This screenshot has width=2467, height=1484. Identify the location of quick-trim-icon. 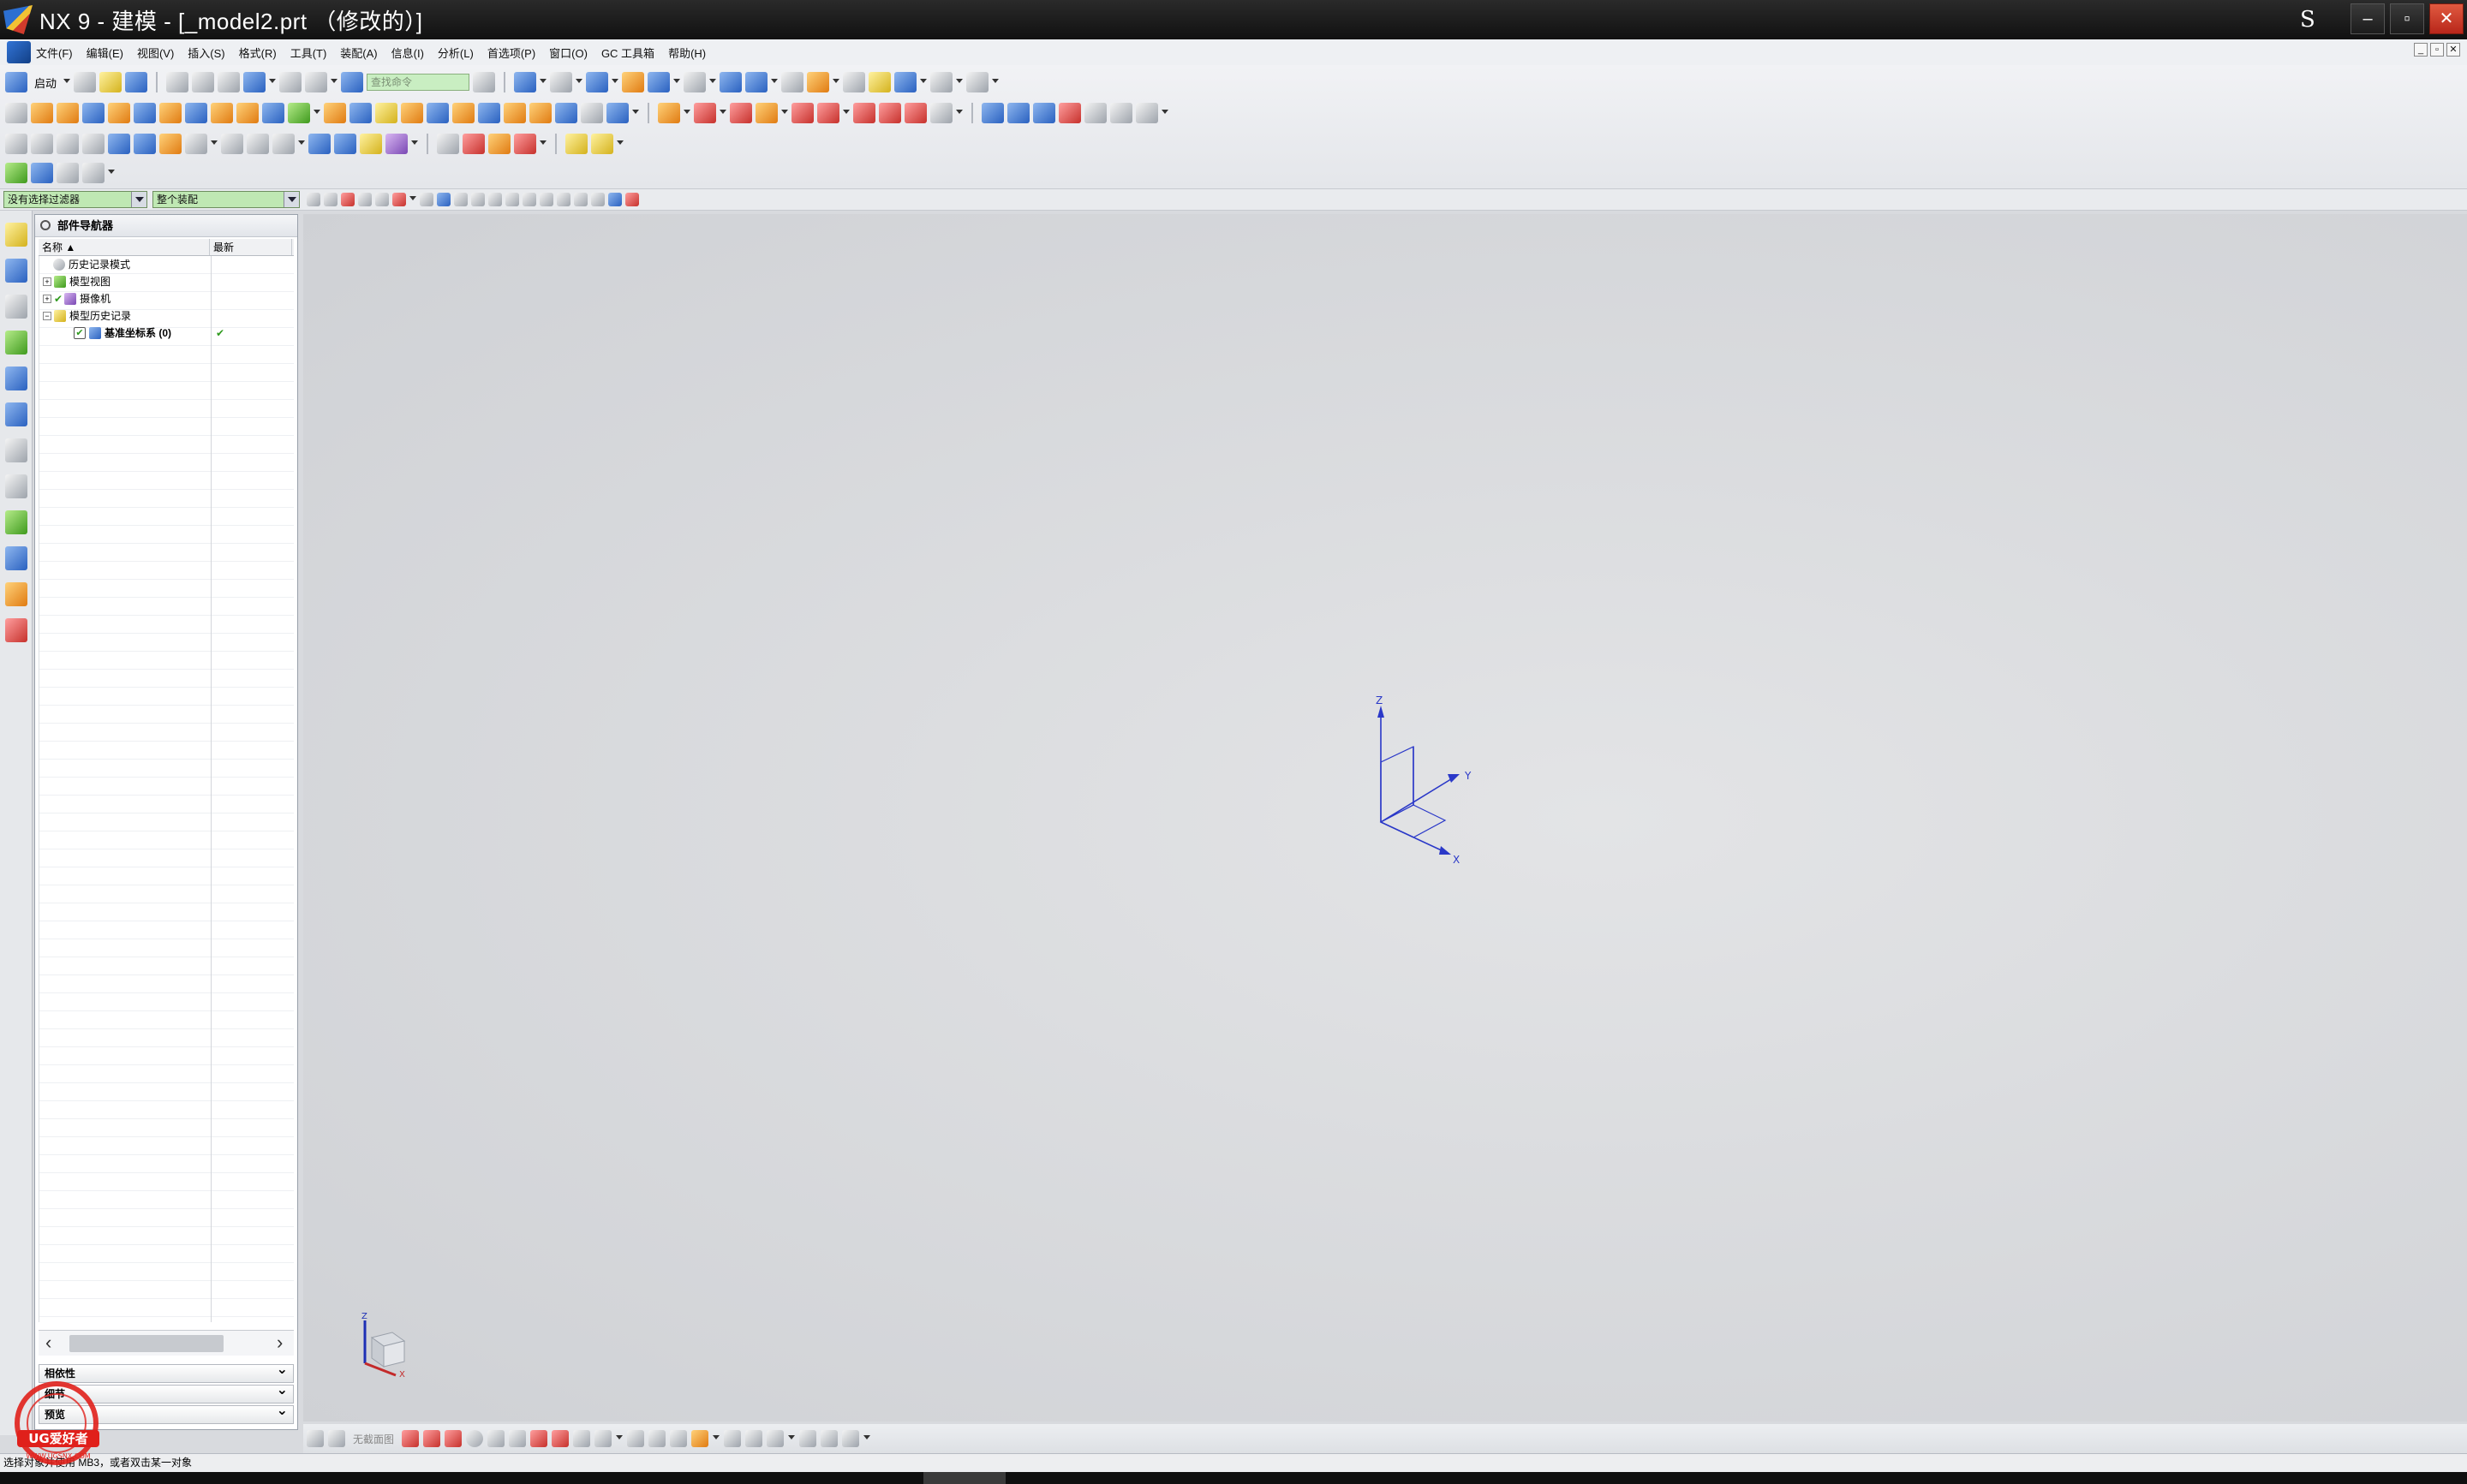
(636, 1439).